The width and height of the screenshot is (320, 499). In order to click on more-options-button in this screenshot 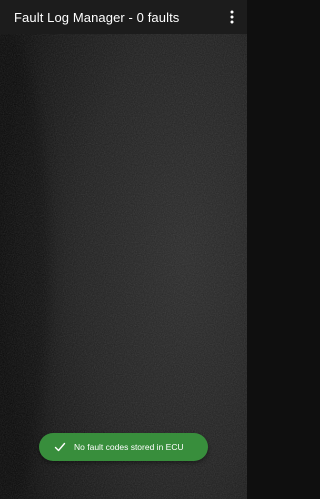, I will do `click(232, 17)`.